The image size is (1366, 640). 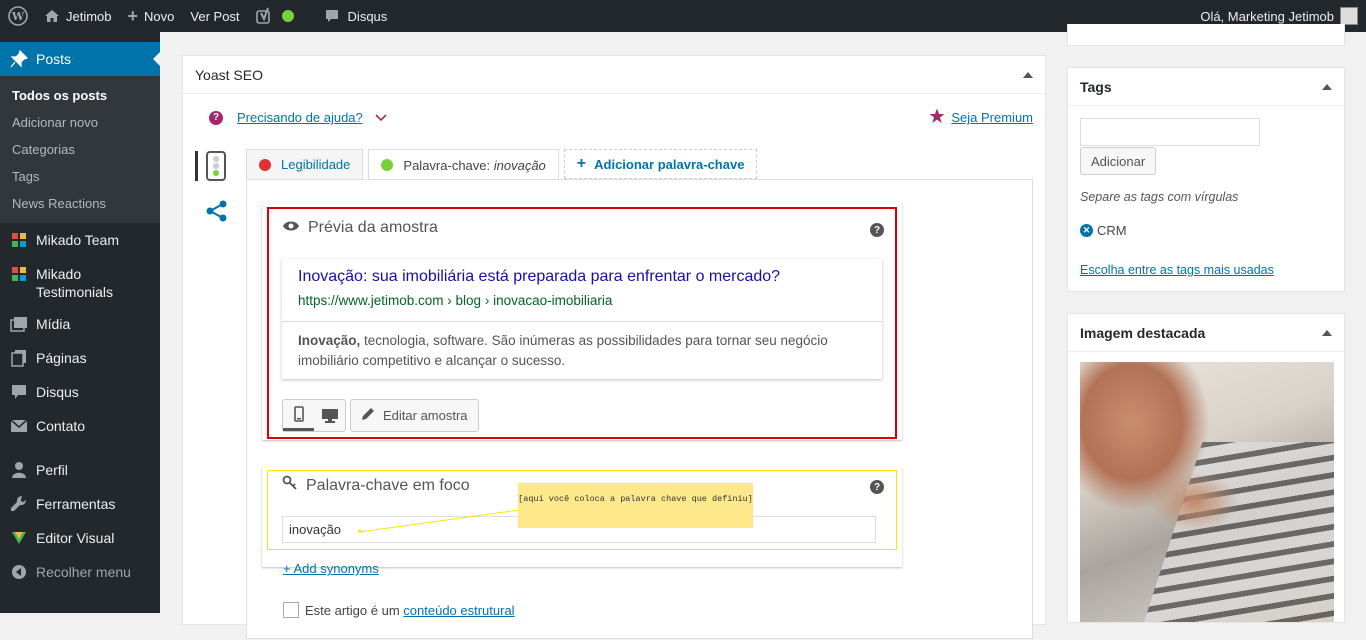 I want to click on remove-tag-icon: ✕, so click(x=1086, y=230).